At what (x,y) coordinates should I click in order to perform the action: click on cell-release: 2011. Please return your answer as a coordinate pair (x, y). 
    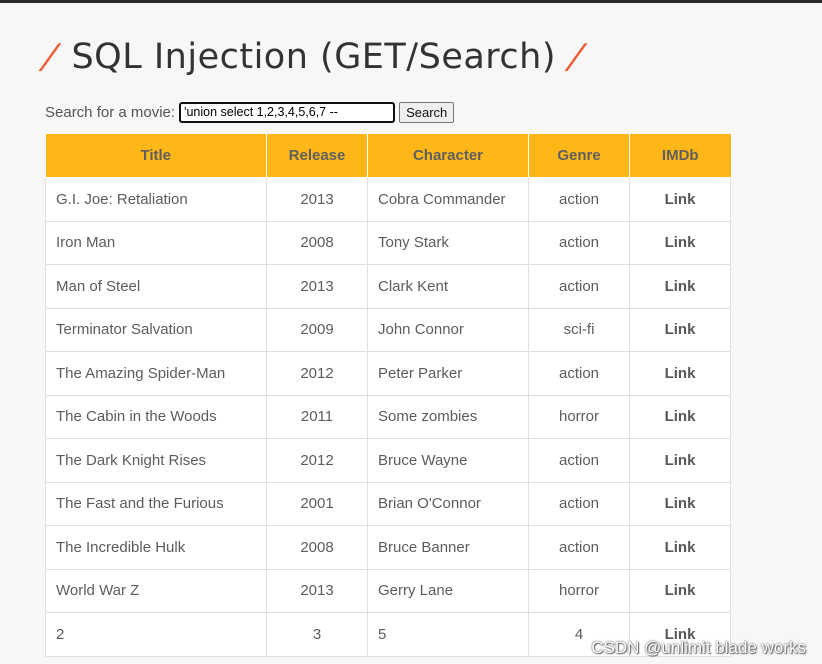
    Looking at the image, I should click on (317, 416).